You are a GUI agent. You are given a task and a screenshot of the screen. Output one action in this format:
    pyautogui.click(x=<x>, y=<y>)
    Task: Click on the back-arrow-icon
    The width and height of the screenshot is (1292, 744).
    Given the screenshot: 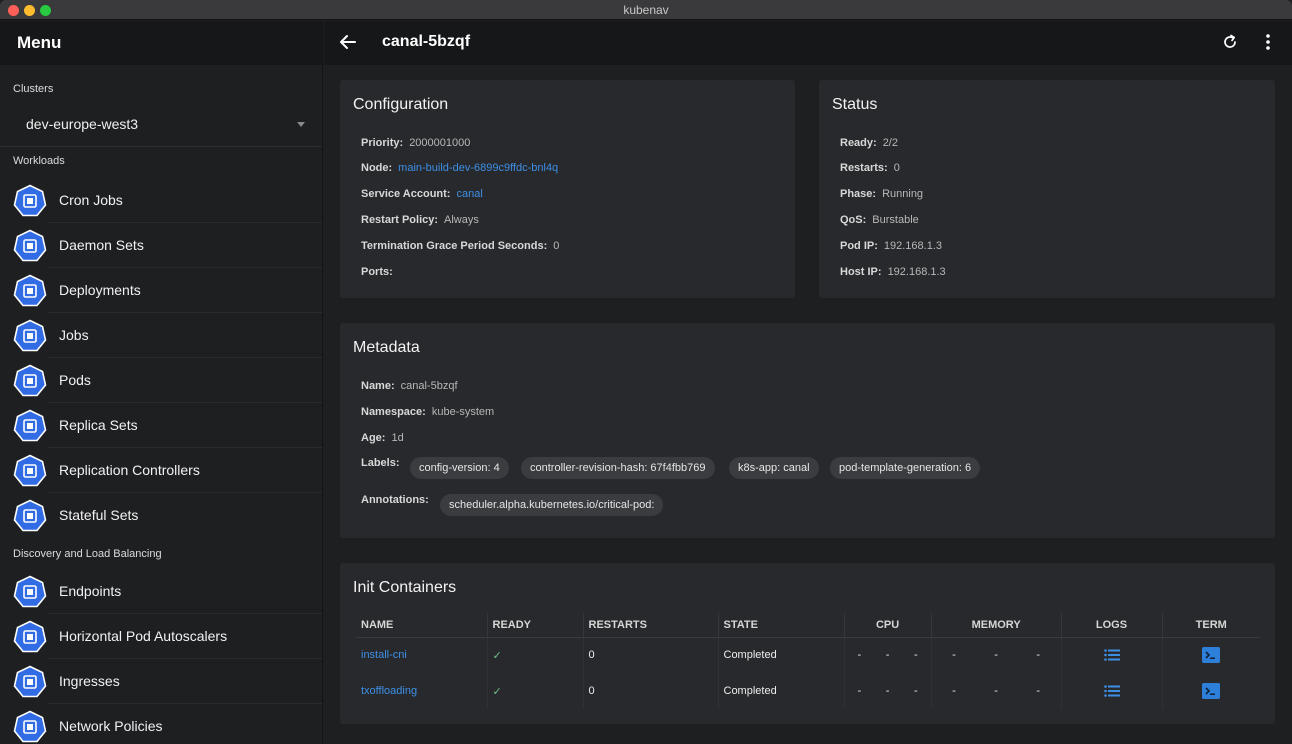 What is the action you would take?
    pyautogui.click(x=348, y=42)
    